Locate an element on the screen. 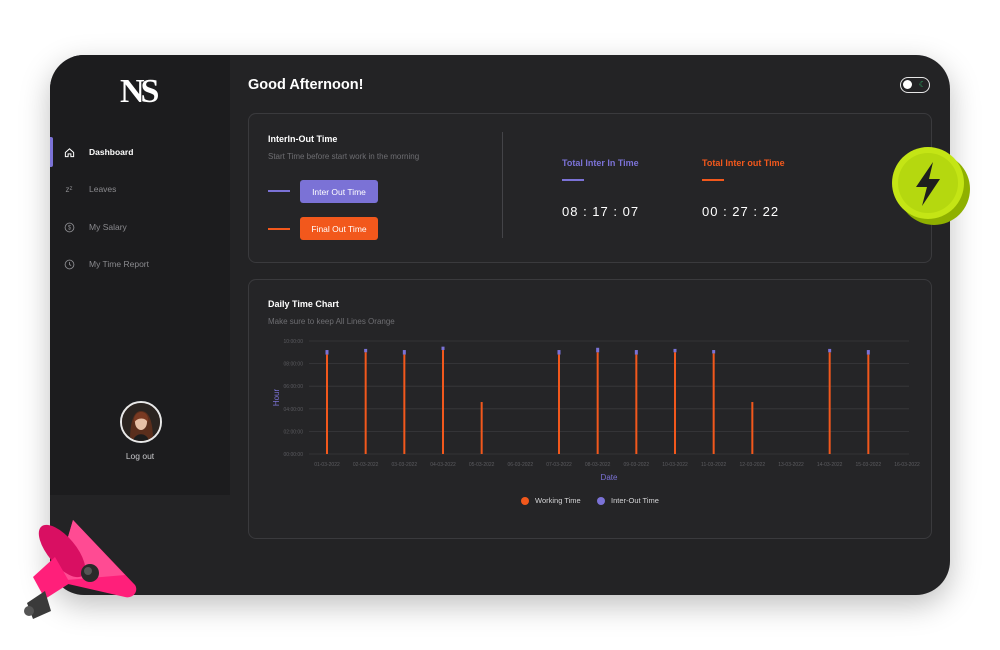 This screenshot has height=650, width=1000. dollar-circle-icon: $ is located at coordinates (69, 227).